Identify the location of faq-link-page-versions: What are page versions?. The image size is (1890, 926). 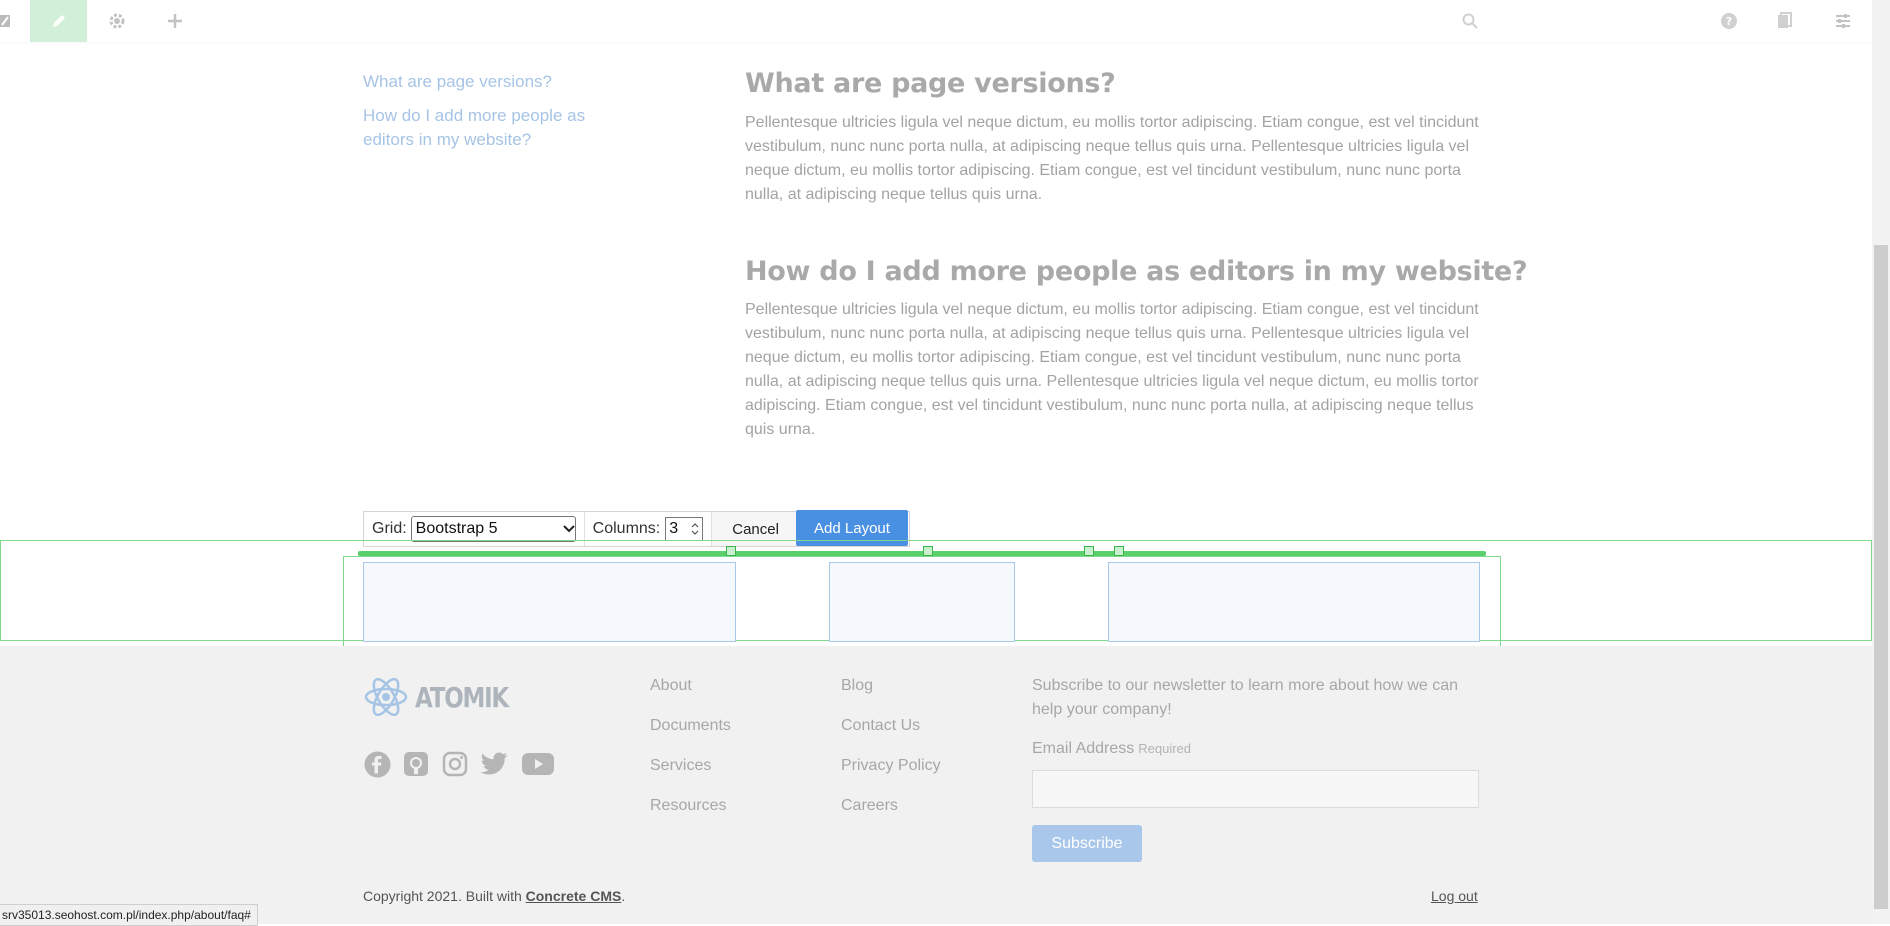
(478, 82).